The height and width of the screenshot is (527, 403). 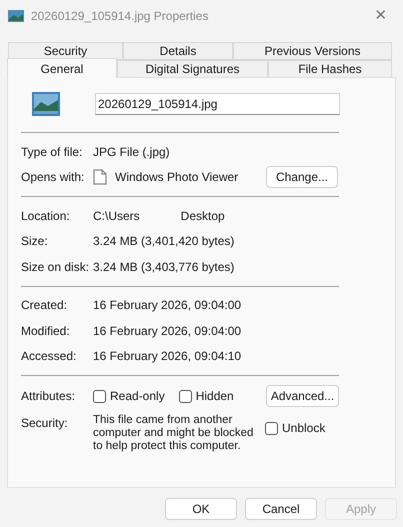 I want to click on security-message: This file came from another computer and might be blocked to help protect this computer., so click(x=173, y=433).